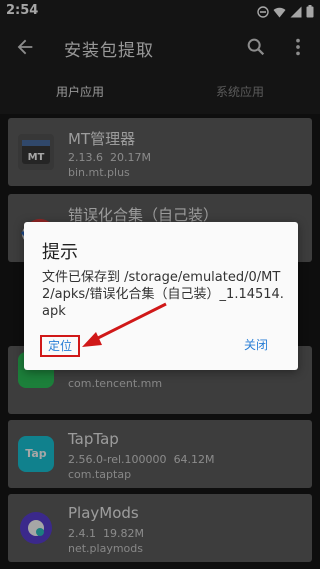 This screenshot has height=569, width=320. I want to click on annotation-arrow-icon, so click(124, 324).